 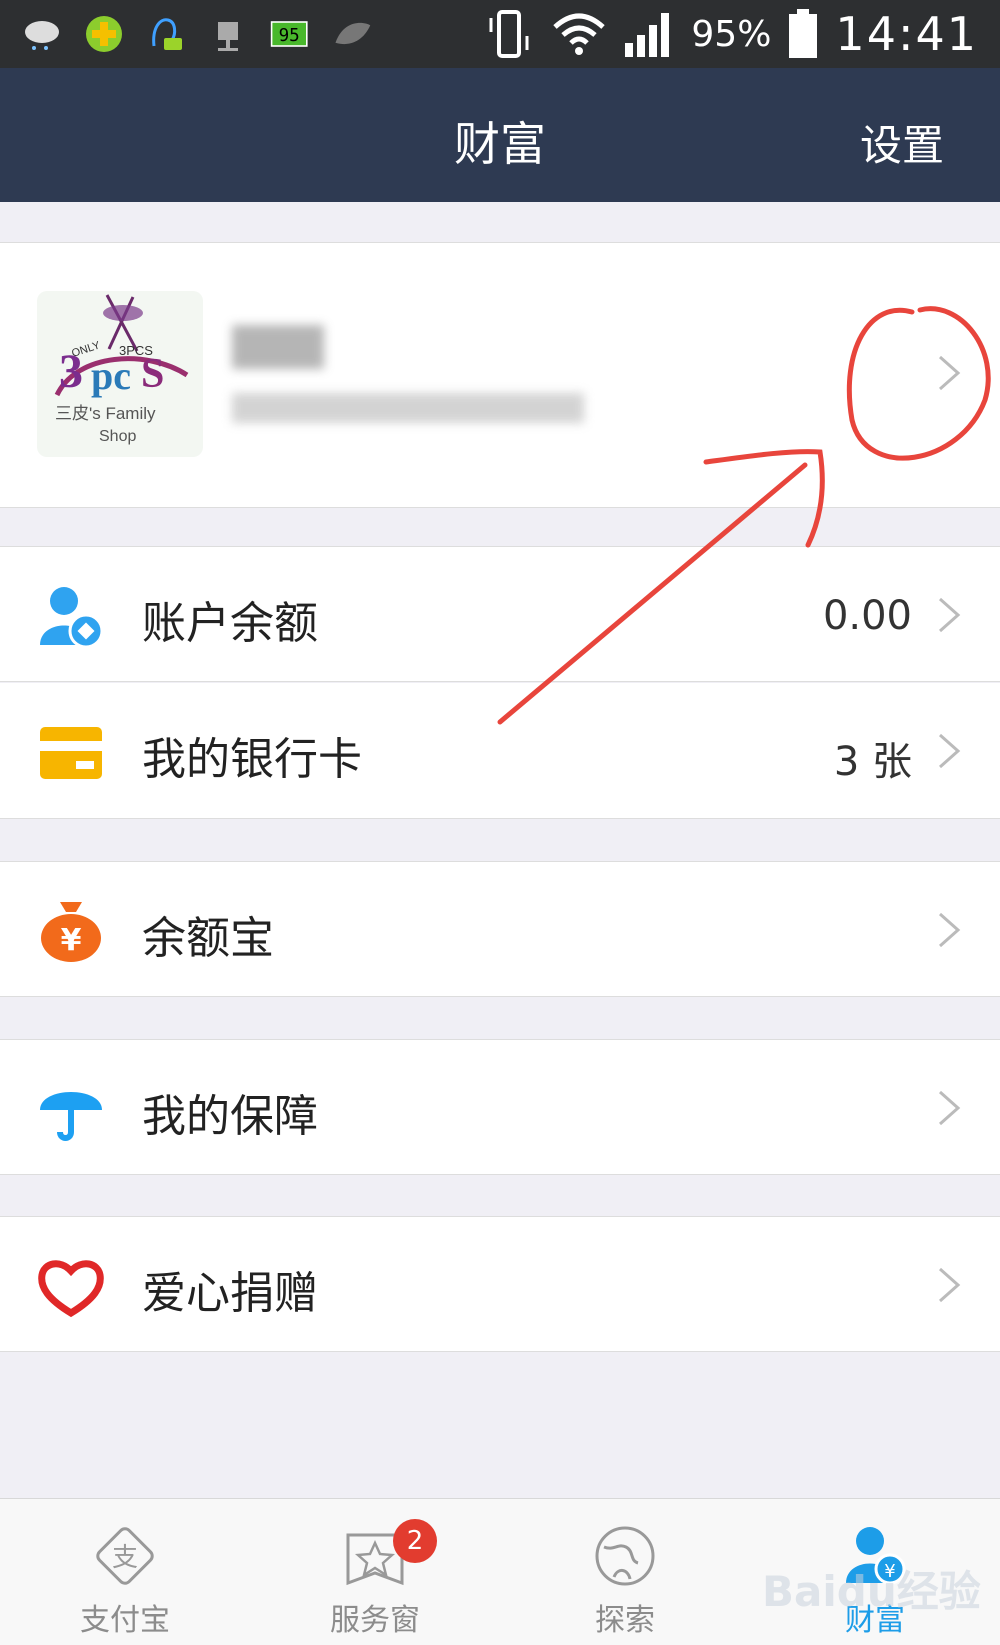 I want to click on avatar: ONLY 3PCS 3 pc S 三皮's Family Shop, so click(x=120, y=374).